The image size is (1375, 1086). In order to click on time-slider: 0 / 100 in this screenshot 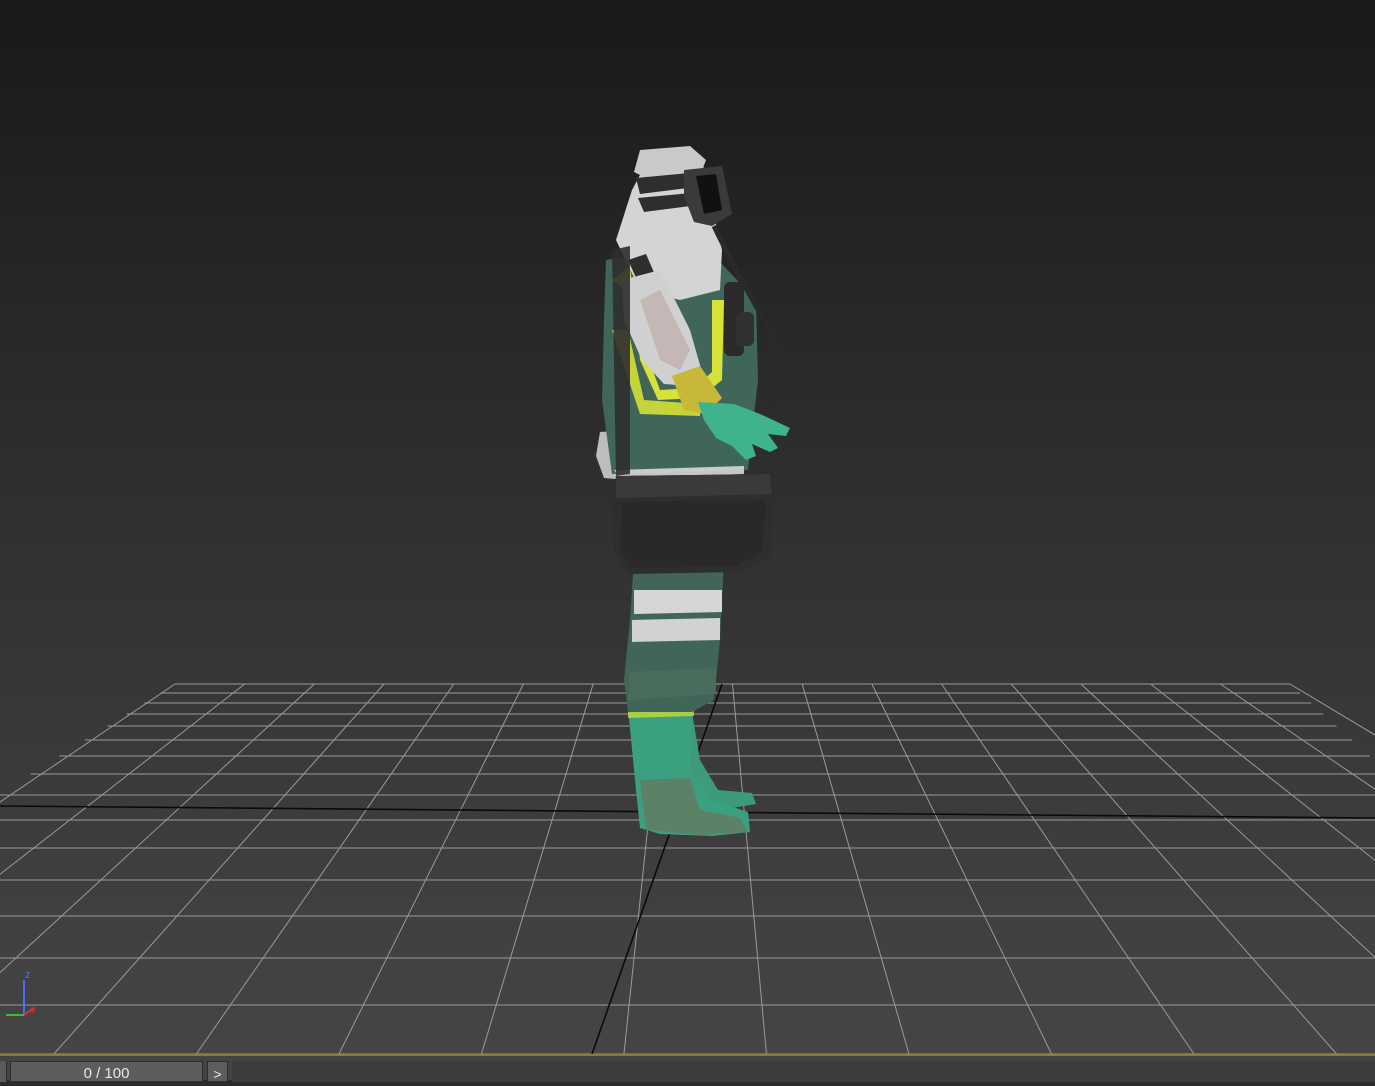, I will do `click(106, 1071)`.